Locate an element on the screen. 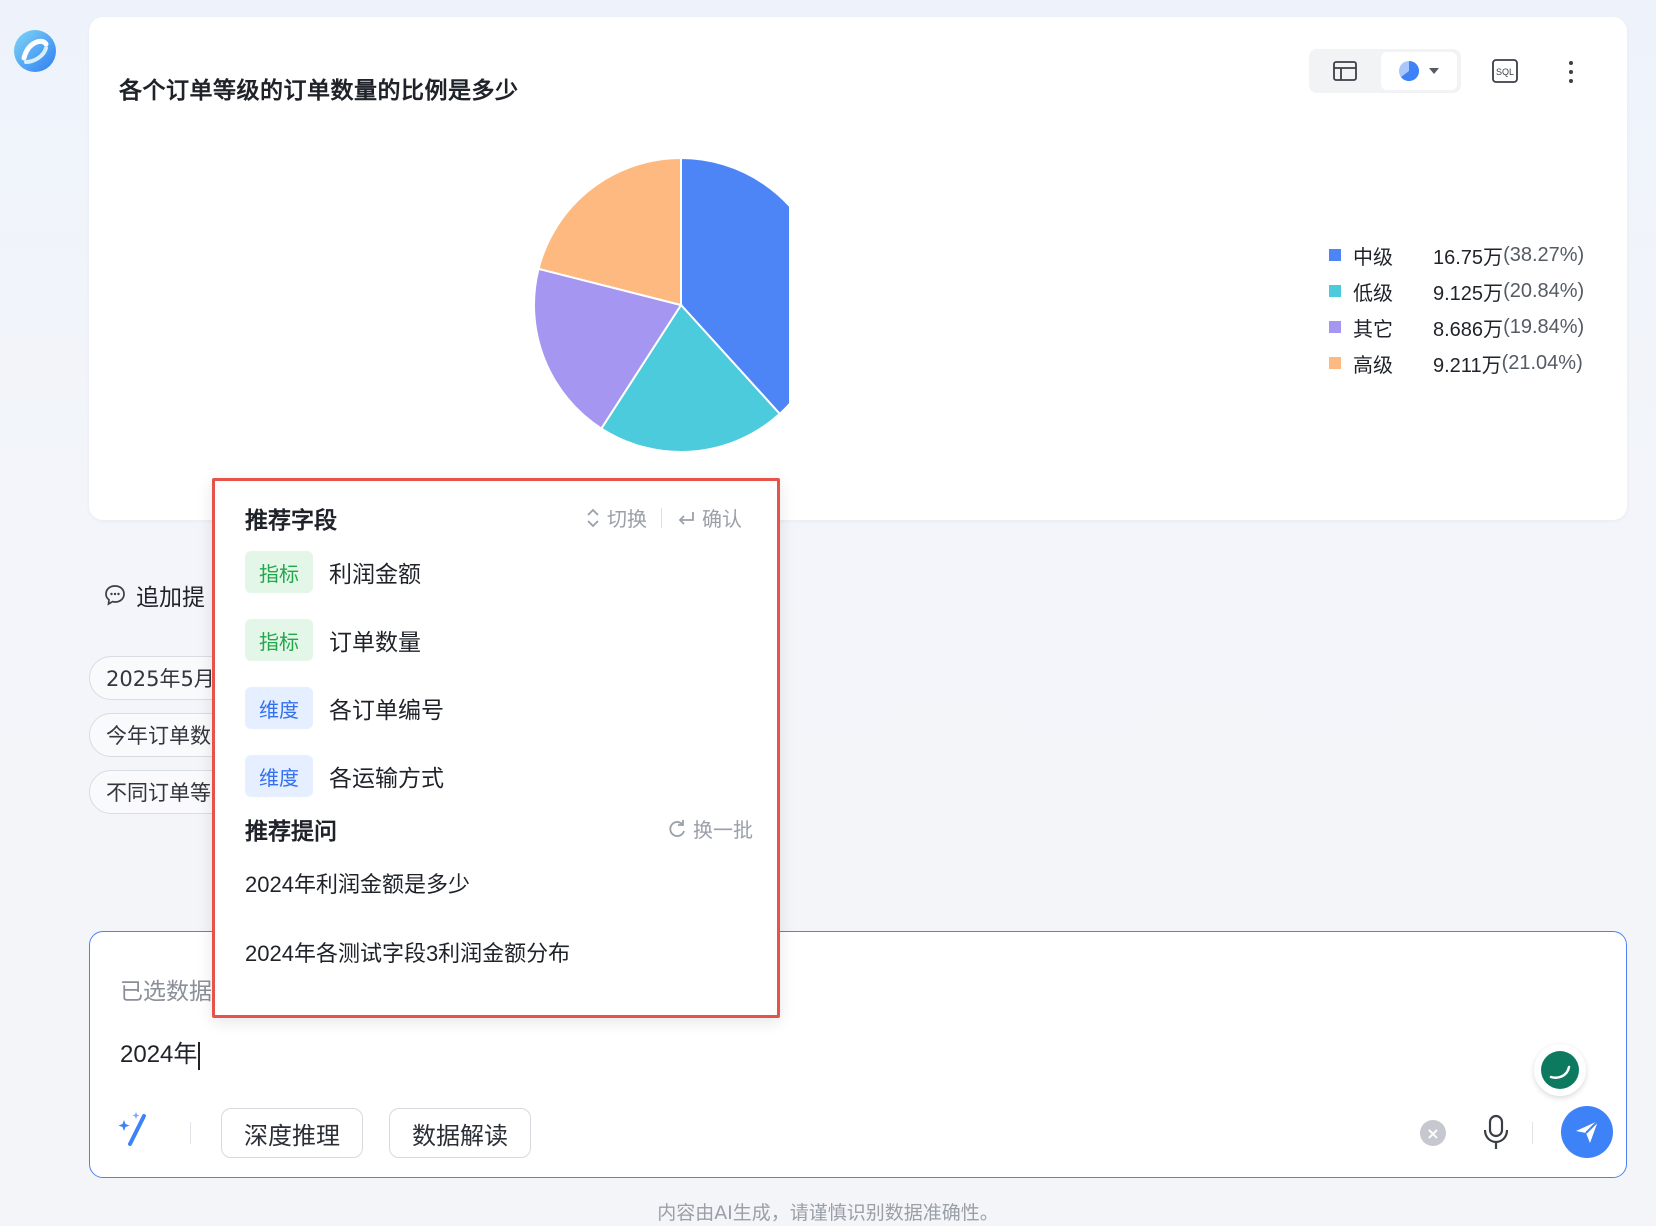  followup-label: 追加提 is located at coordinates (170, 598).